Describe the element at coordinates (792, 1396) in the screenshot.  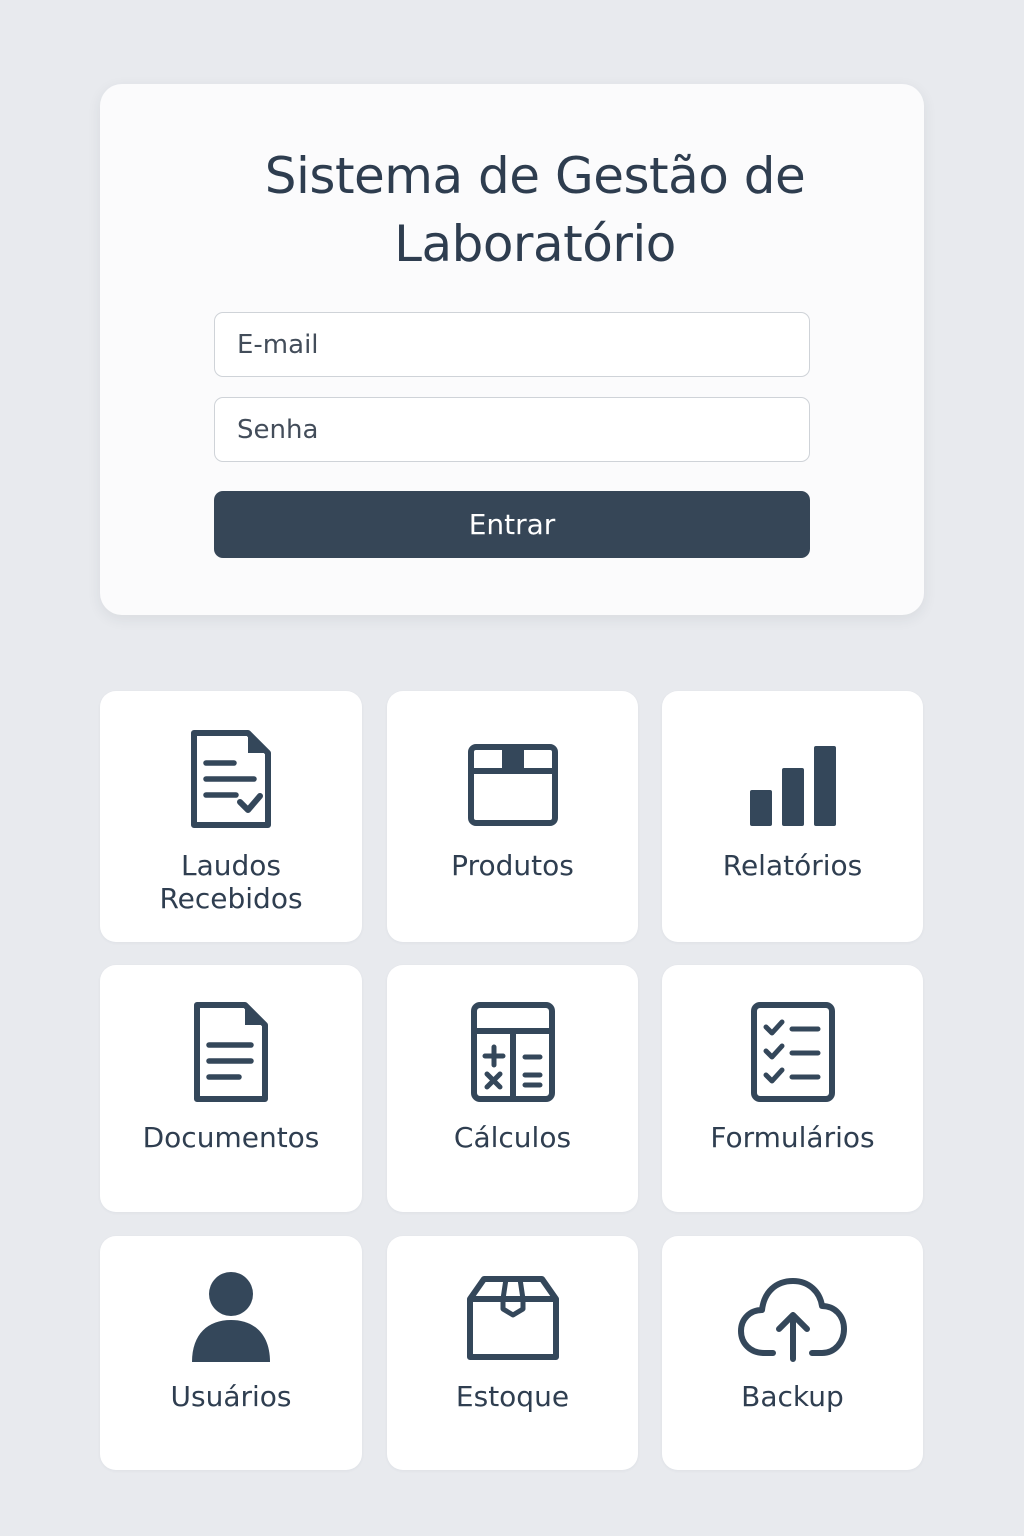
I see `menu-item-label: Backup` at that location.